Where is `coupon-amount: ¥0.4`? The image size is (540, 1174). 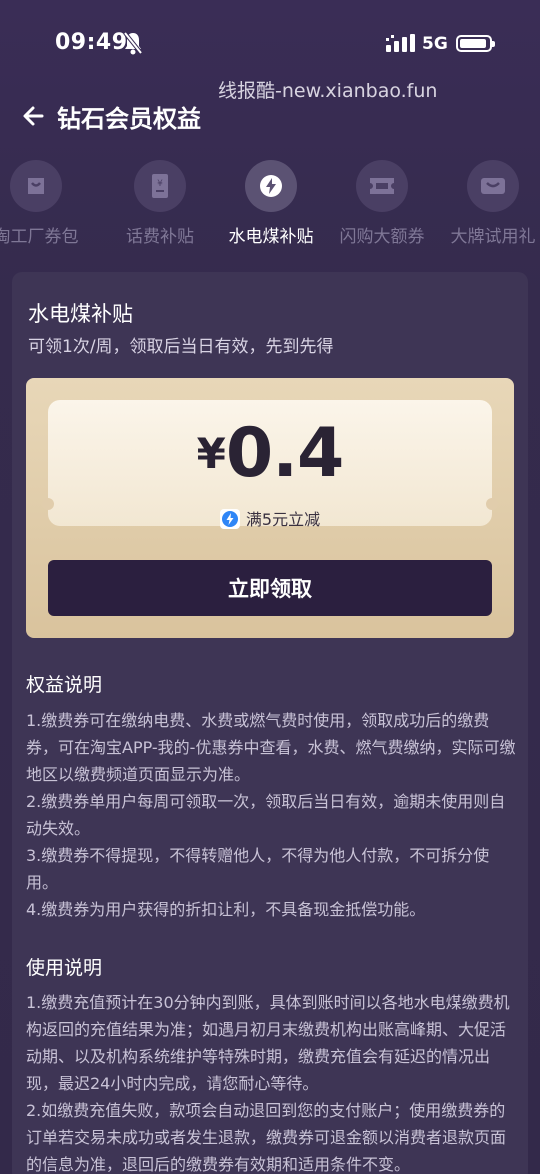
coupon-amount: ¥0.4 is located at coordinates (270, 453).